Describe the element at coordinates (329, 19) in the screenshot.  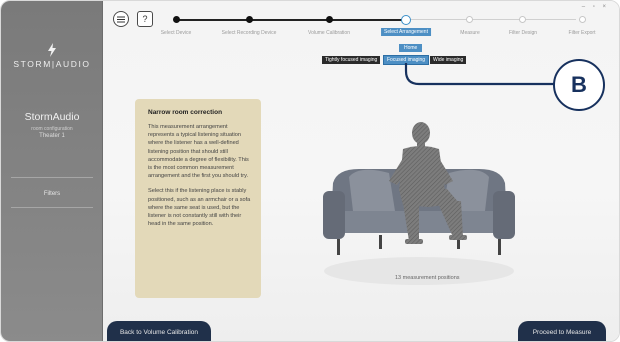
I see `step-dot-volume-calibration` at that location.